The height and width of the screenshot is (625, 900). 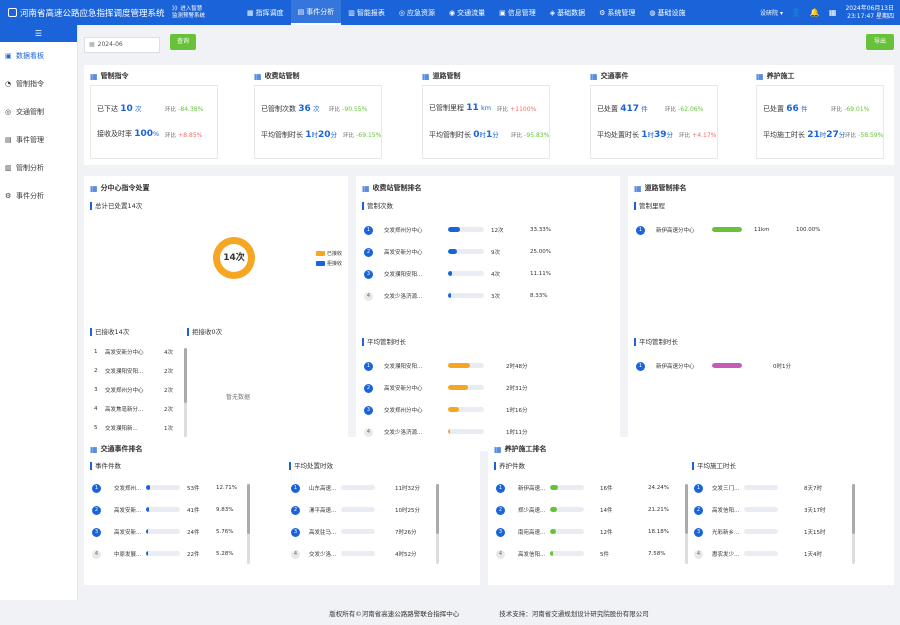 What do you see at coordinates (167, 532) in the screenshot?
I see `rank-row: 3 高发安新... 24件 5.76%` at bounding box center [167, 532].